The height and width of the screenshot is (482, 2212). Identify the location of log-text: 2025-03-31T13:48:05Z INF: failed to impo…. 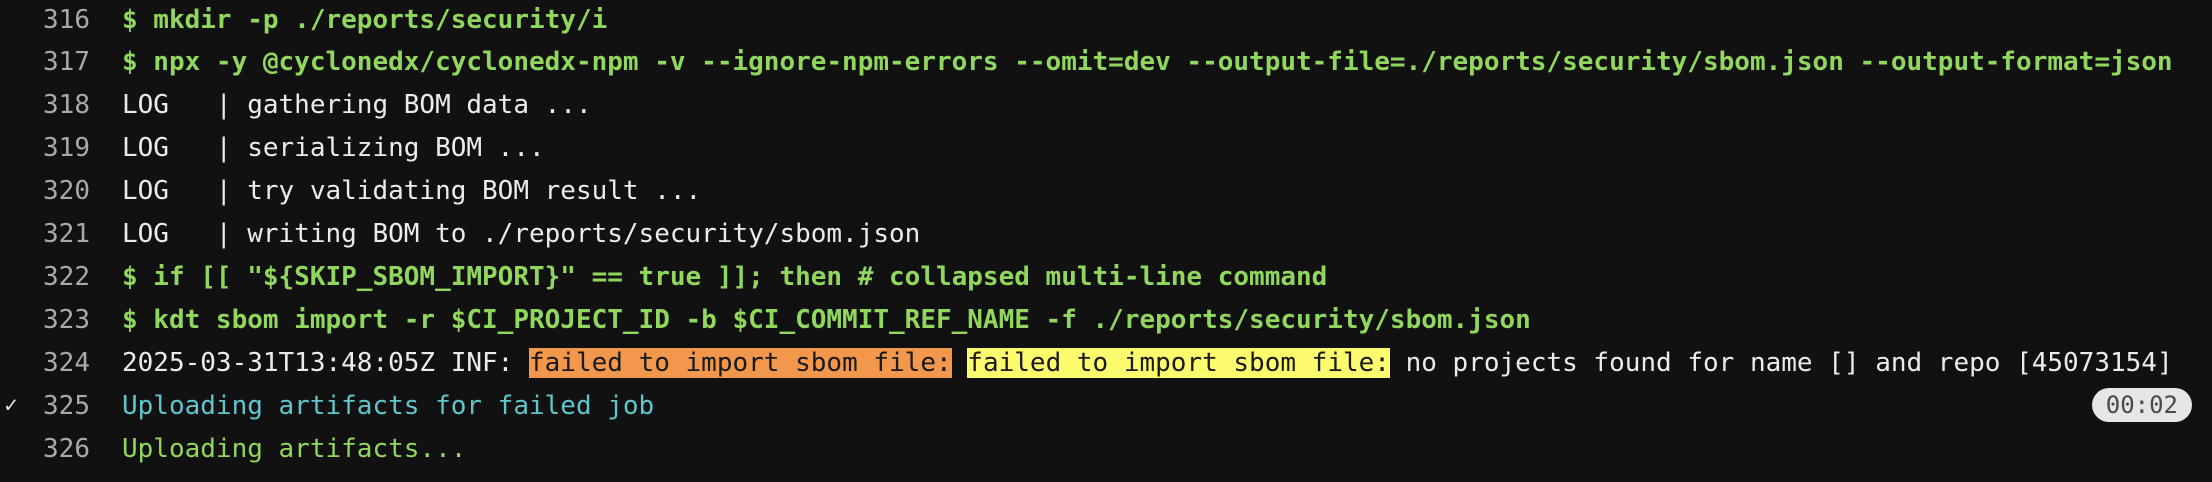
(1147, 362).